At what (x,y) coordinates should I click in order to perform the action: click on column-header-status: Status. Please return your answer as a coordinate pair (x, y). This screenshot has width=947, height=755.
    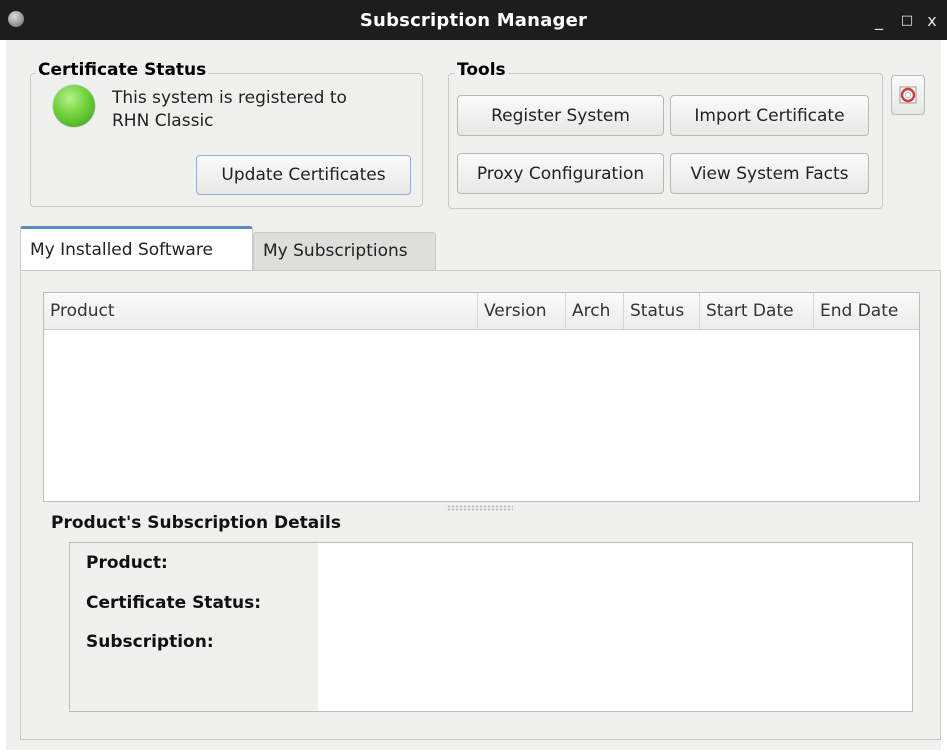
    Looking at the image, I should click on (661, 311).